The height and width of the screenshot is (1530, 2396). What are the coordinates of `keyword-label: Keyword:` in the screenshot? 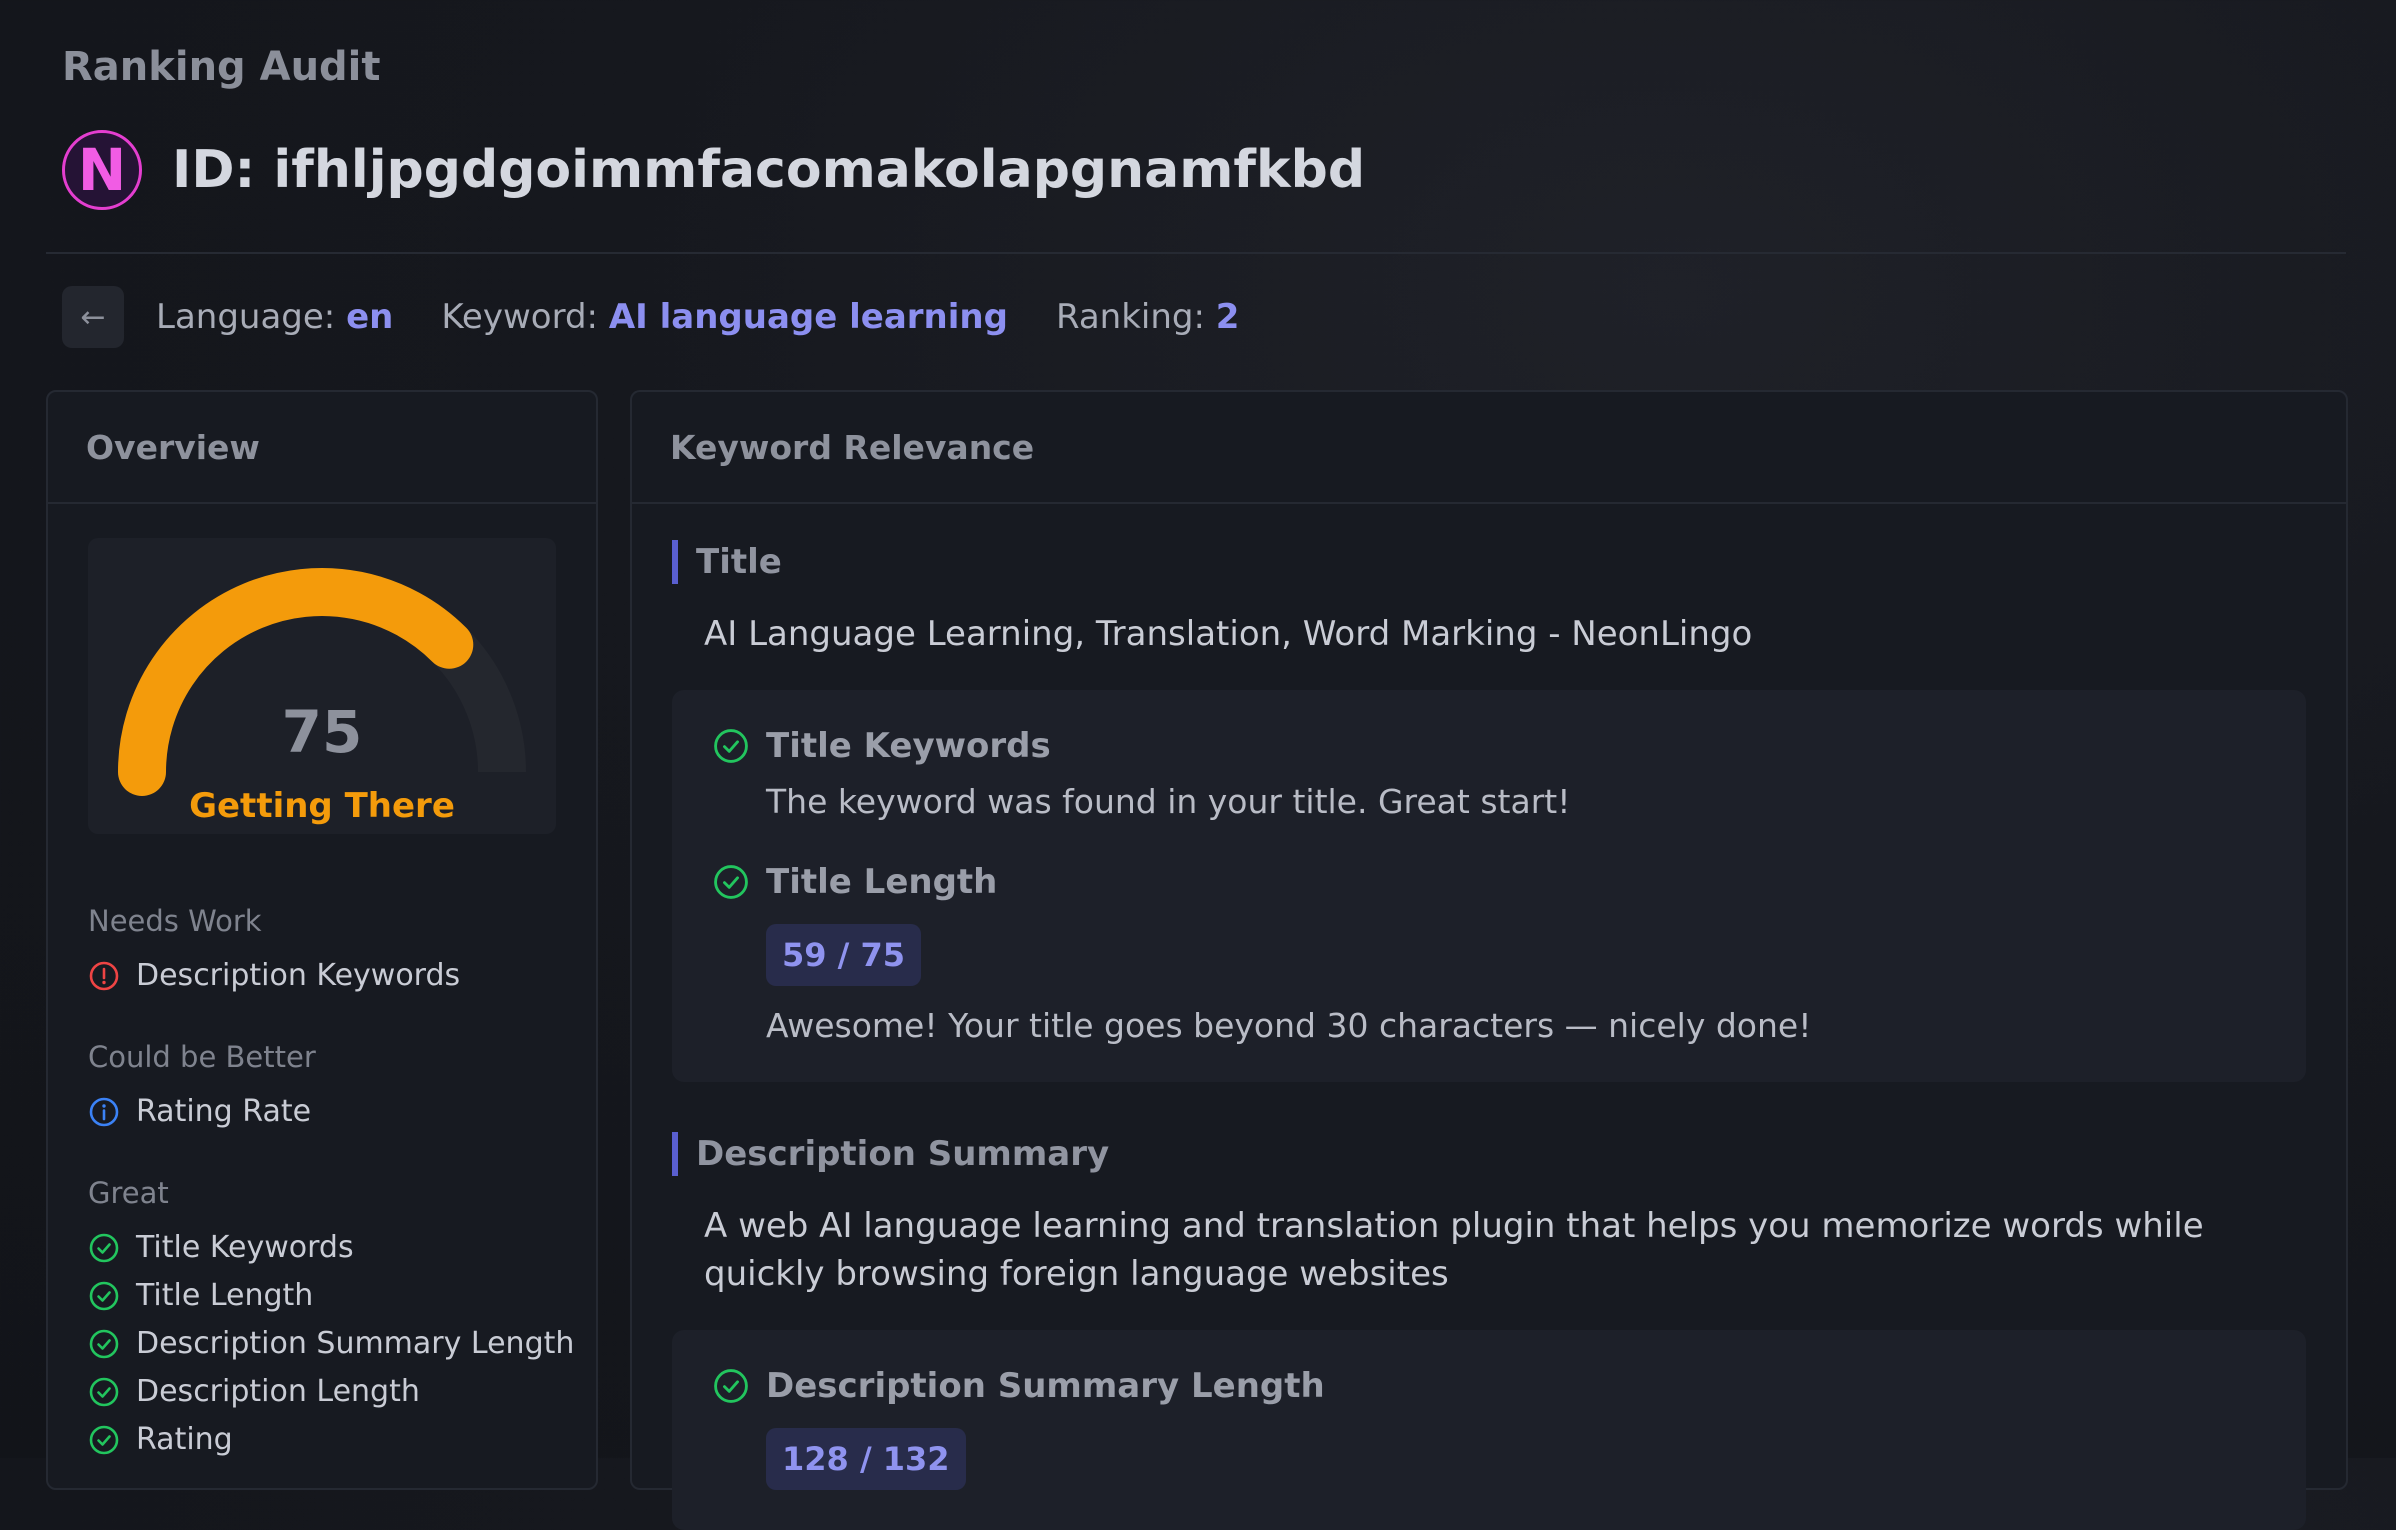 It's located at (519, 317).